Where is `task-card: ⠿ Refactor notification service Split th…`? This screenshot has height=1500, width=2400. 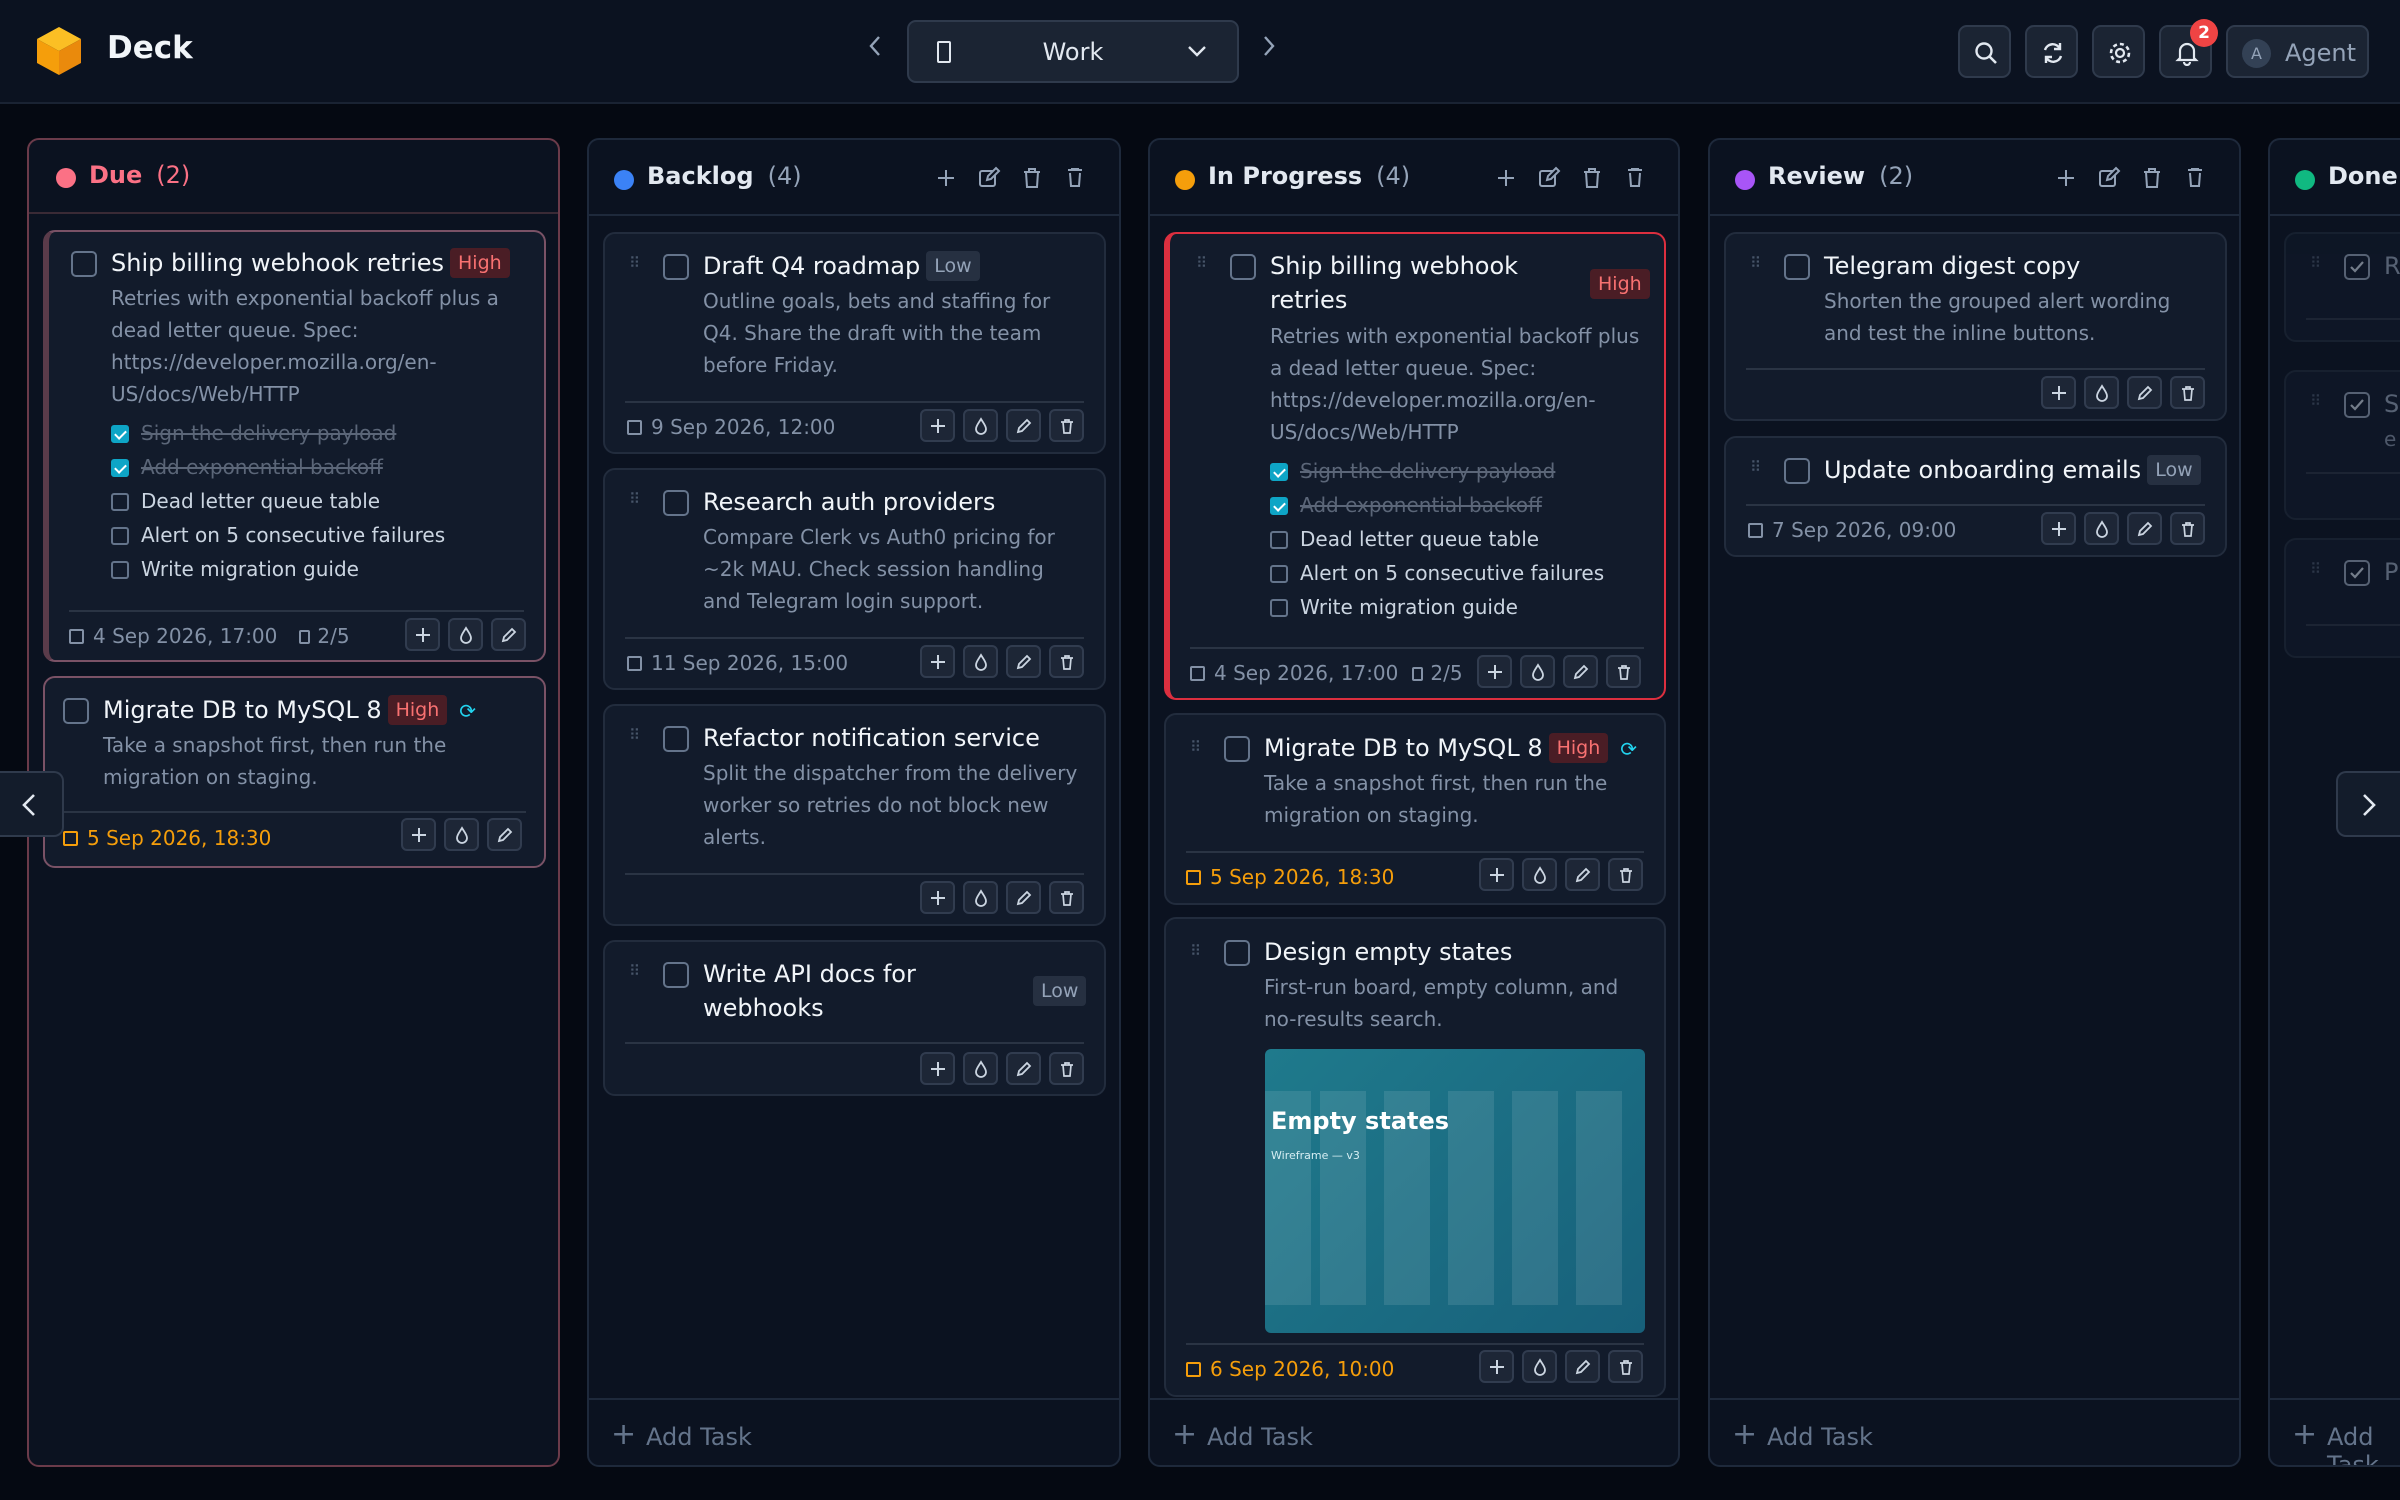 task-card: ⠿ Refactor notification service Split th… is located at coordinates (854, 815).